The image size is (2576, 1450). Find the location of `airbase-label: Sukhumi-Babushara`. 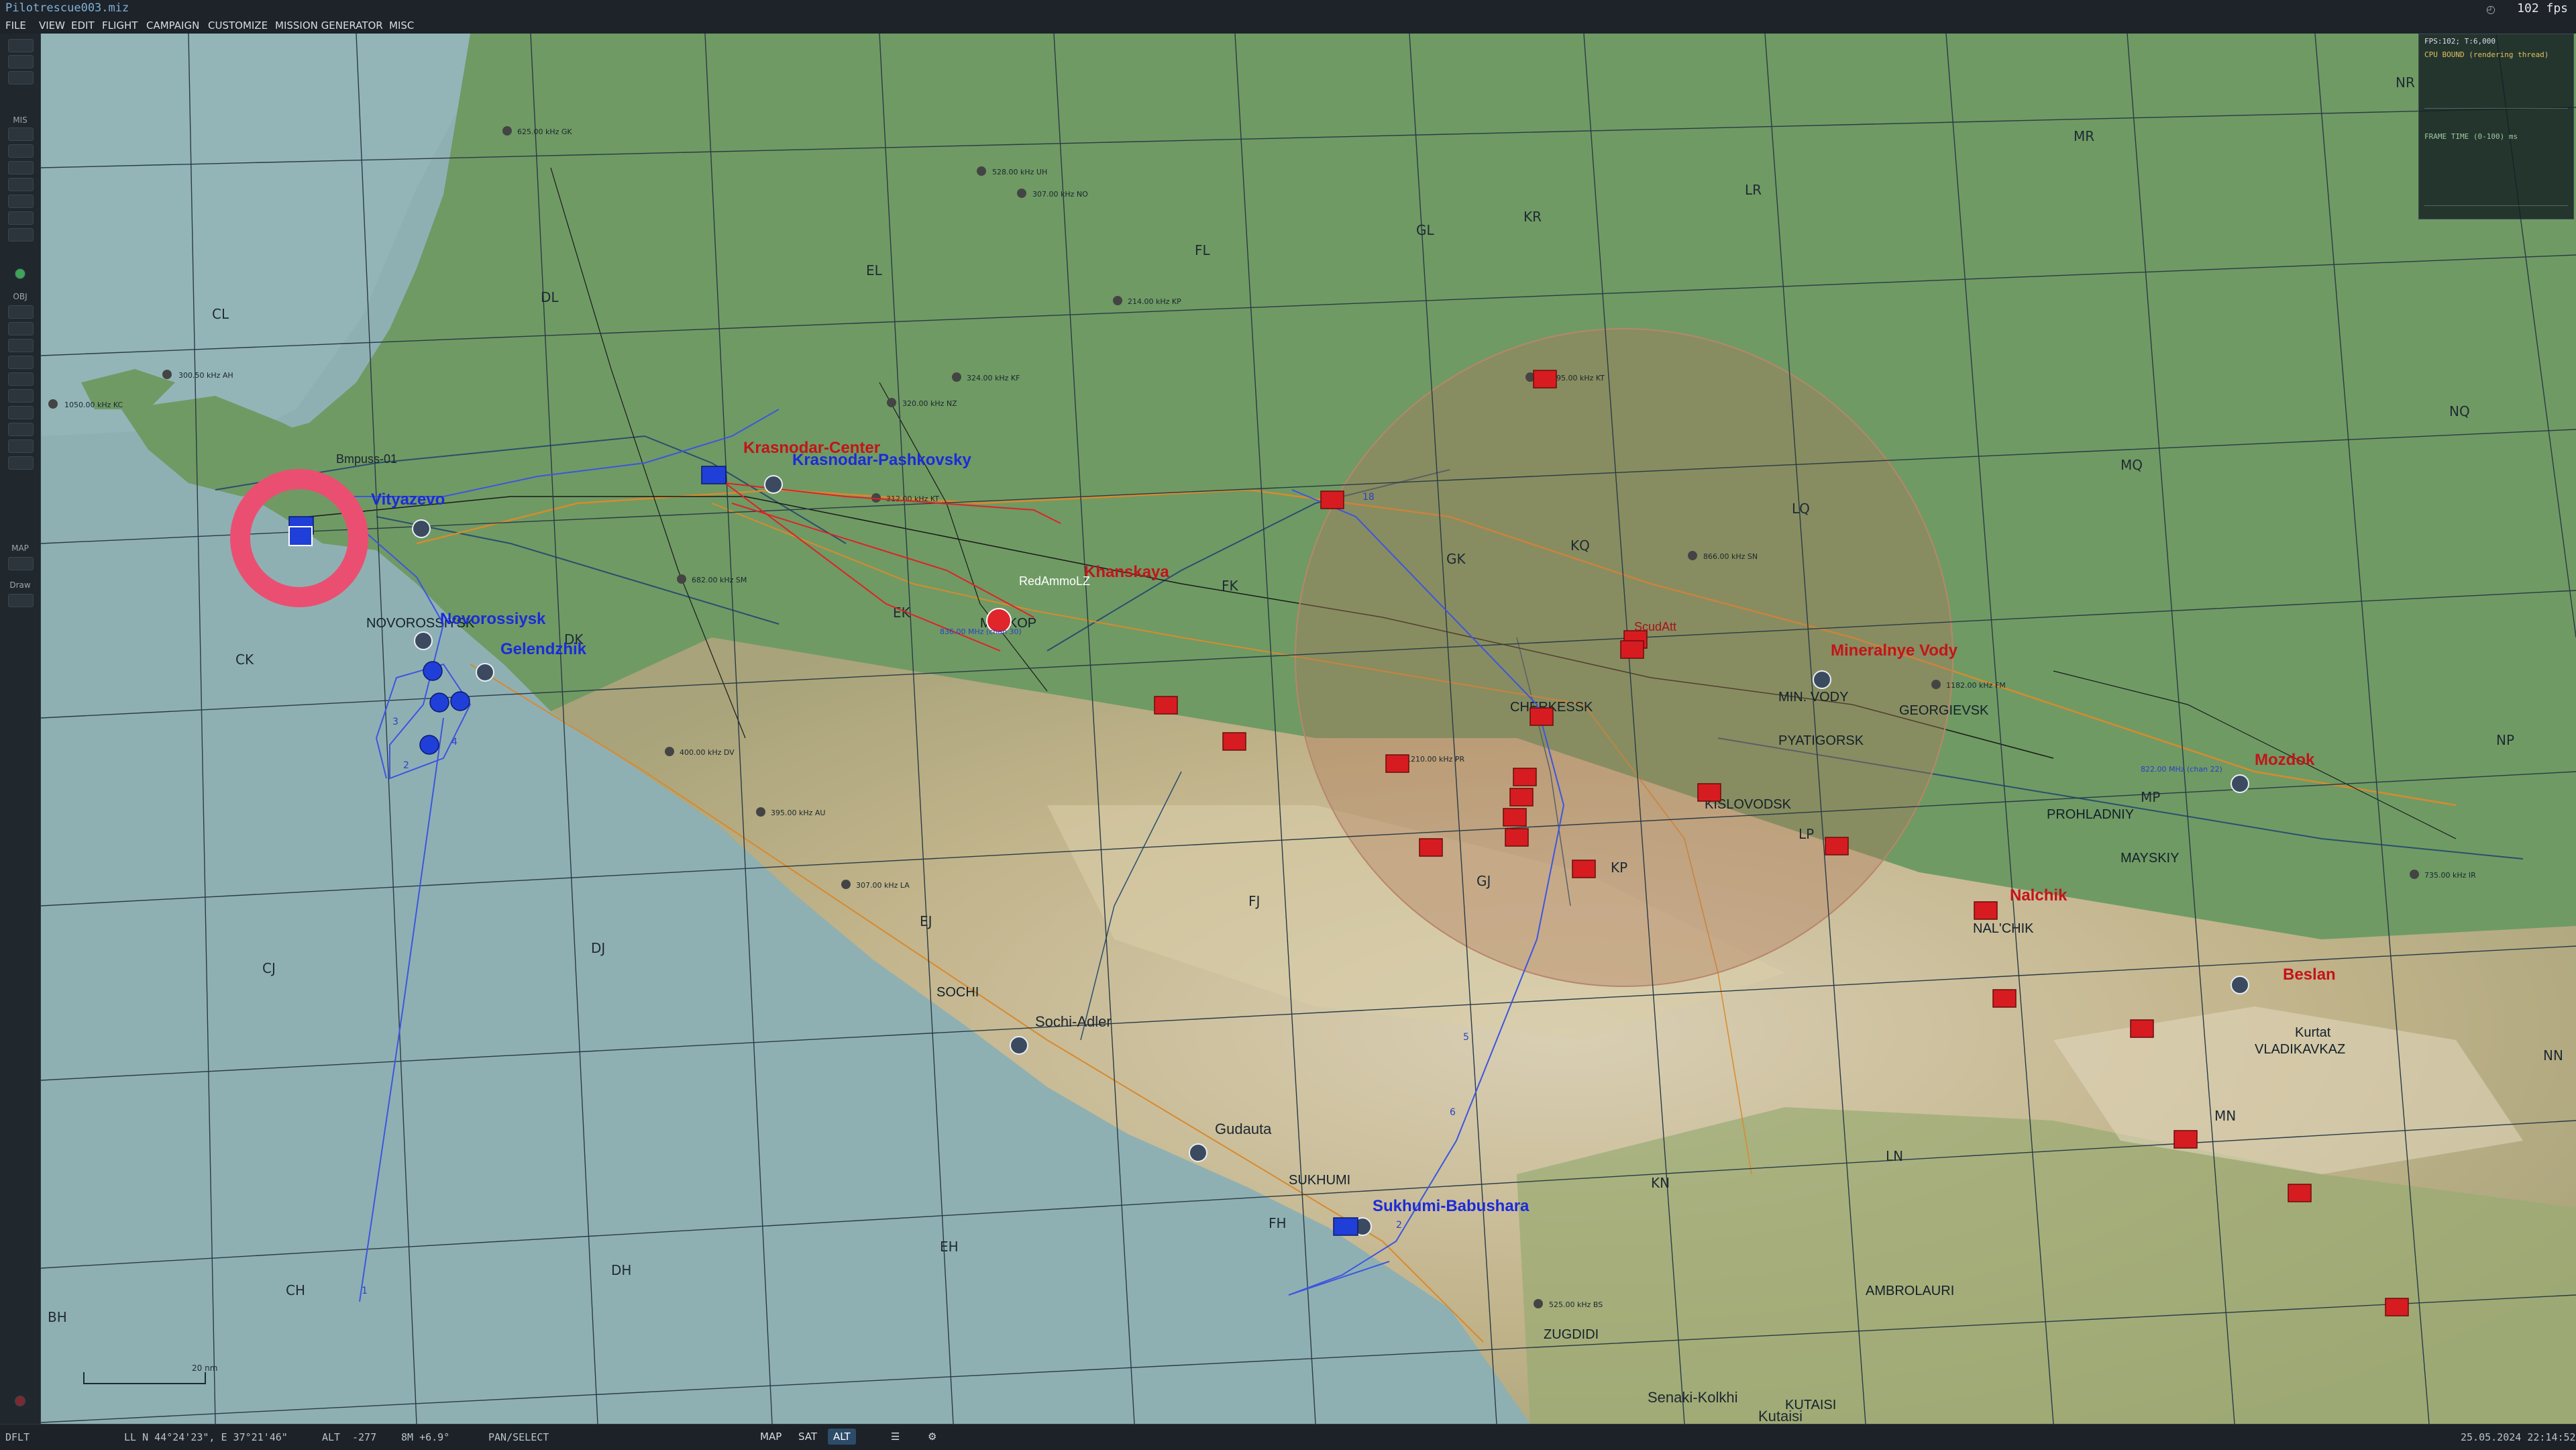

airbase-label: Sukhumi-Babushara is located at coordinates (1451, 1206).